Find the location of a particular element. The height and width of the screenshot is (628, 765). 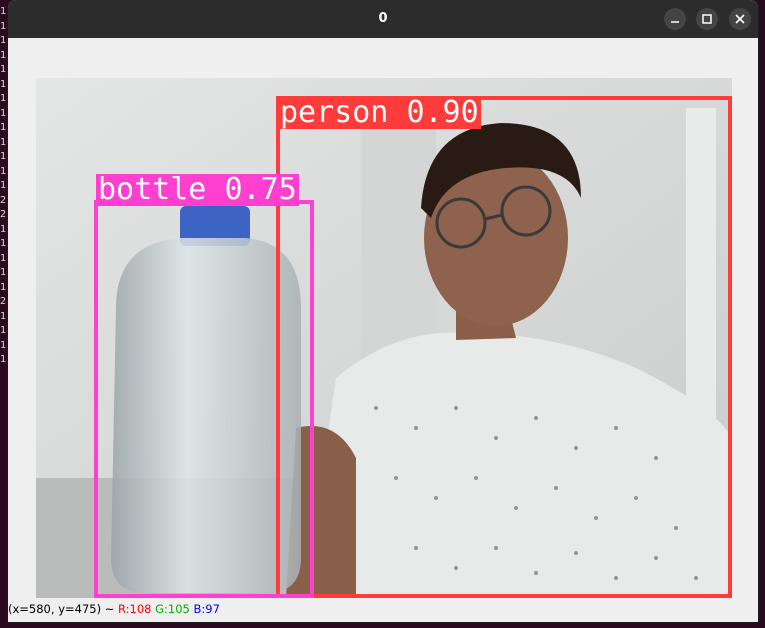

window-title: 0 is located at coordinates (383, 18).